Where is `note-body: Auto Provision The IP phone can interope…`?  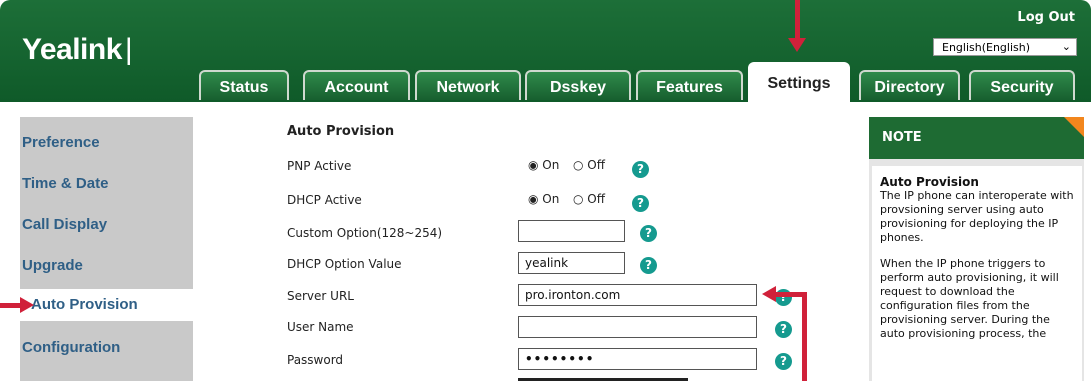
note-body: Auto Provision The IP phone can interope… is located at coordinates (977, 273).